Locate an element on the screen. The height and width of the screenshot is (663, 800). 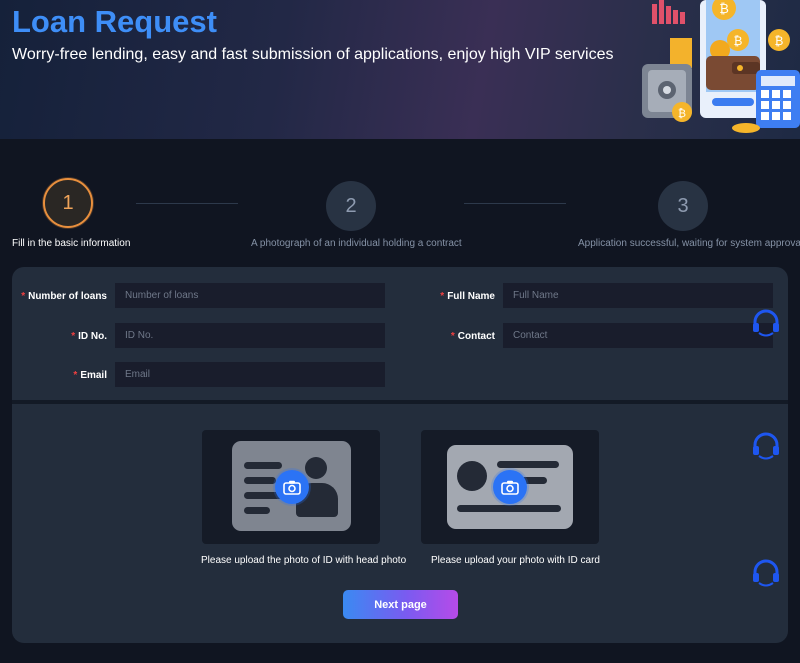
crypto-illustration: ₿ ₿ ₿ ₿ is located at coordinates (721, 66).